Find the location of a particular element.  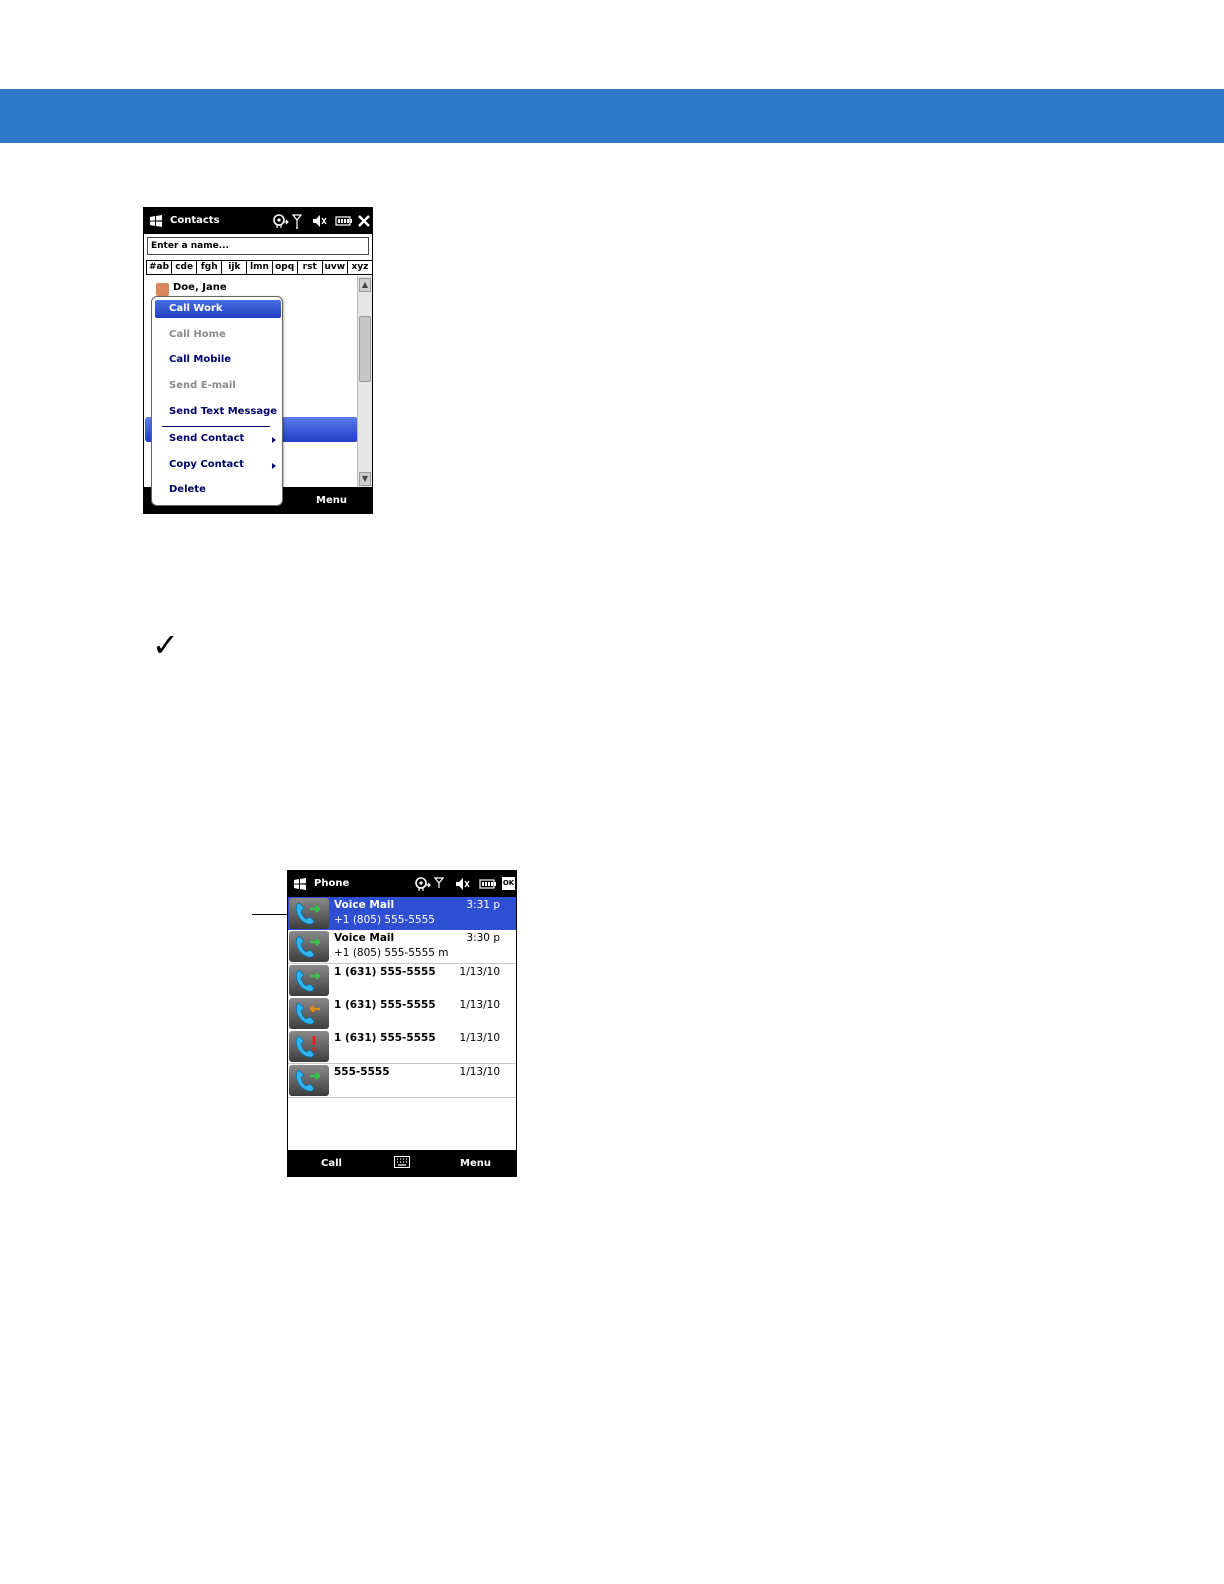

scrollbar: ▲ ▼ is located at coordinates (364, 382).